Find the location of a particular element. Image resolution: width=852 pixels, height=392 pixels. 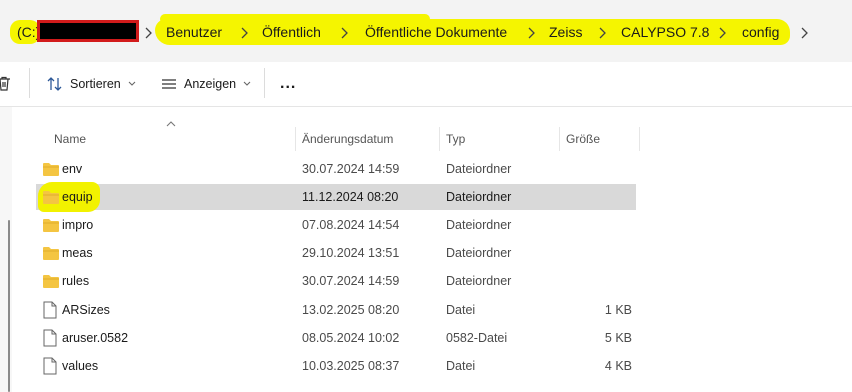

navigation-scrollbar is located at coordinates (9, 306).